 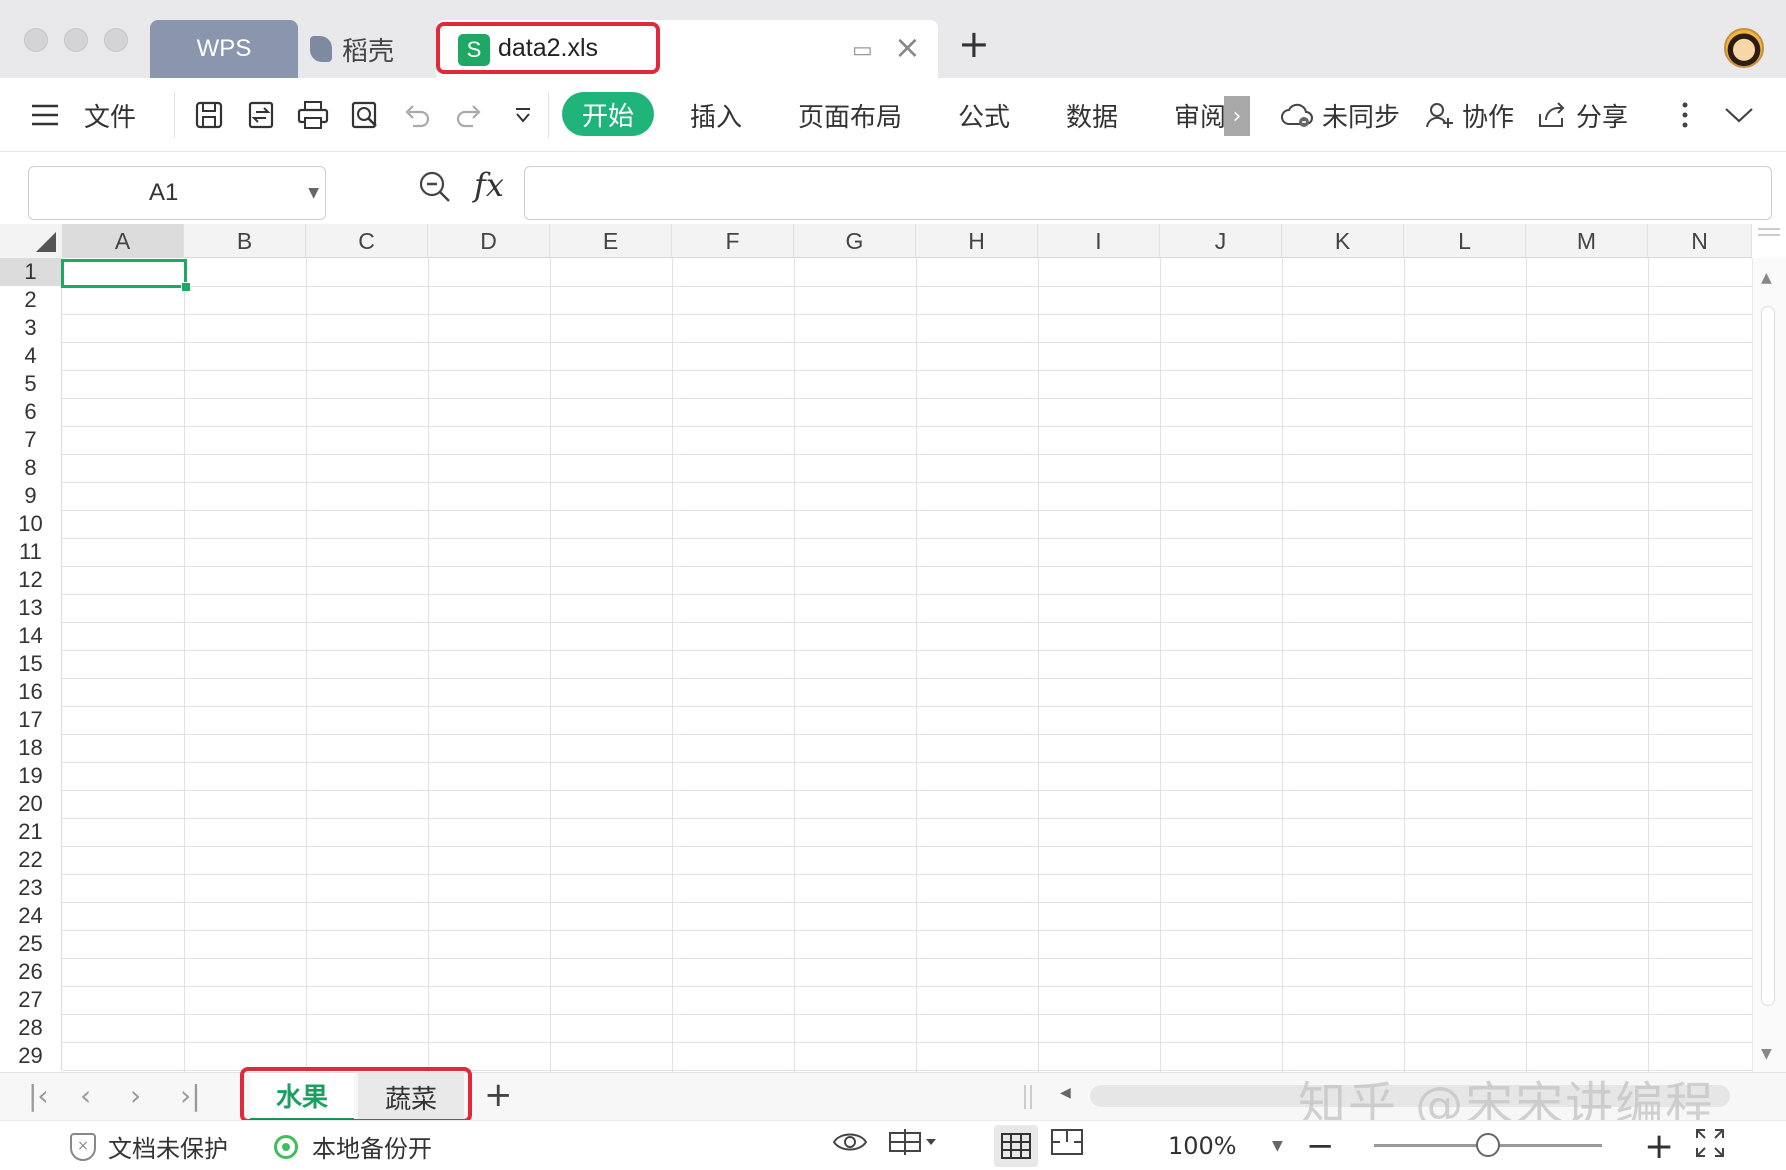 What do you see at coordinates (1587, 241) in the screenshot?
I see `column-header: M` at bounding box center [1587, 241].